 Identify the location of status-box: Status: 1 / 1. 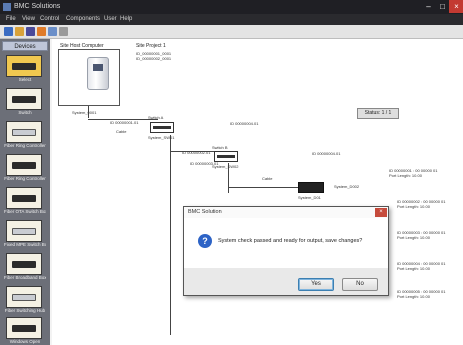
(378, 113).